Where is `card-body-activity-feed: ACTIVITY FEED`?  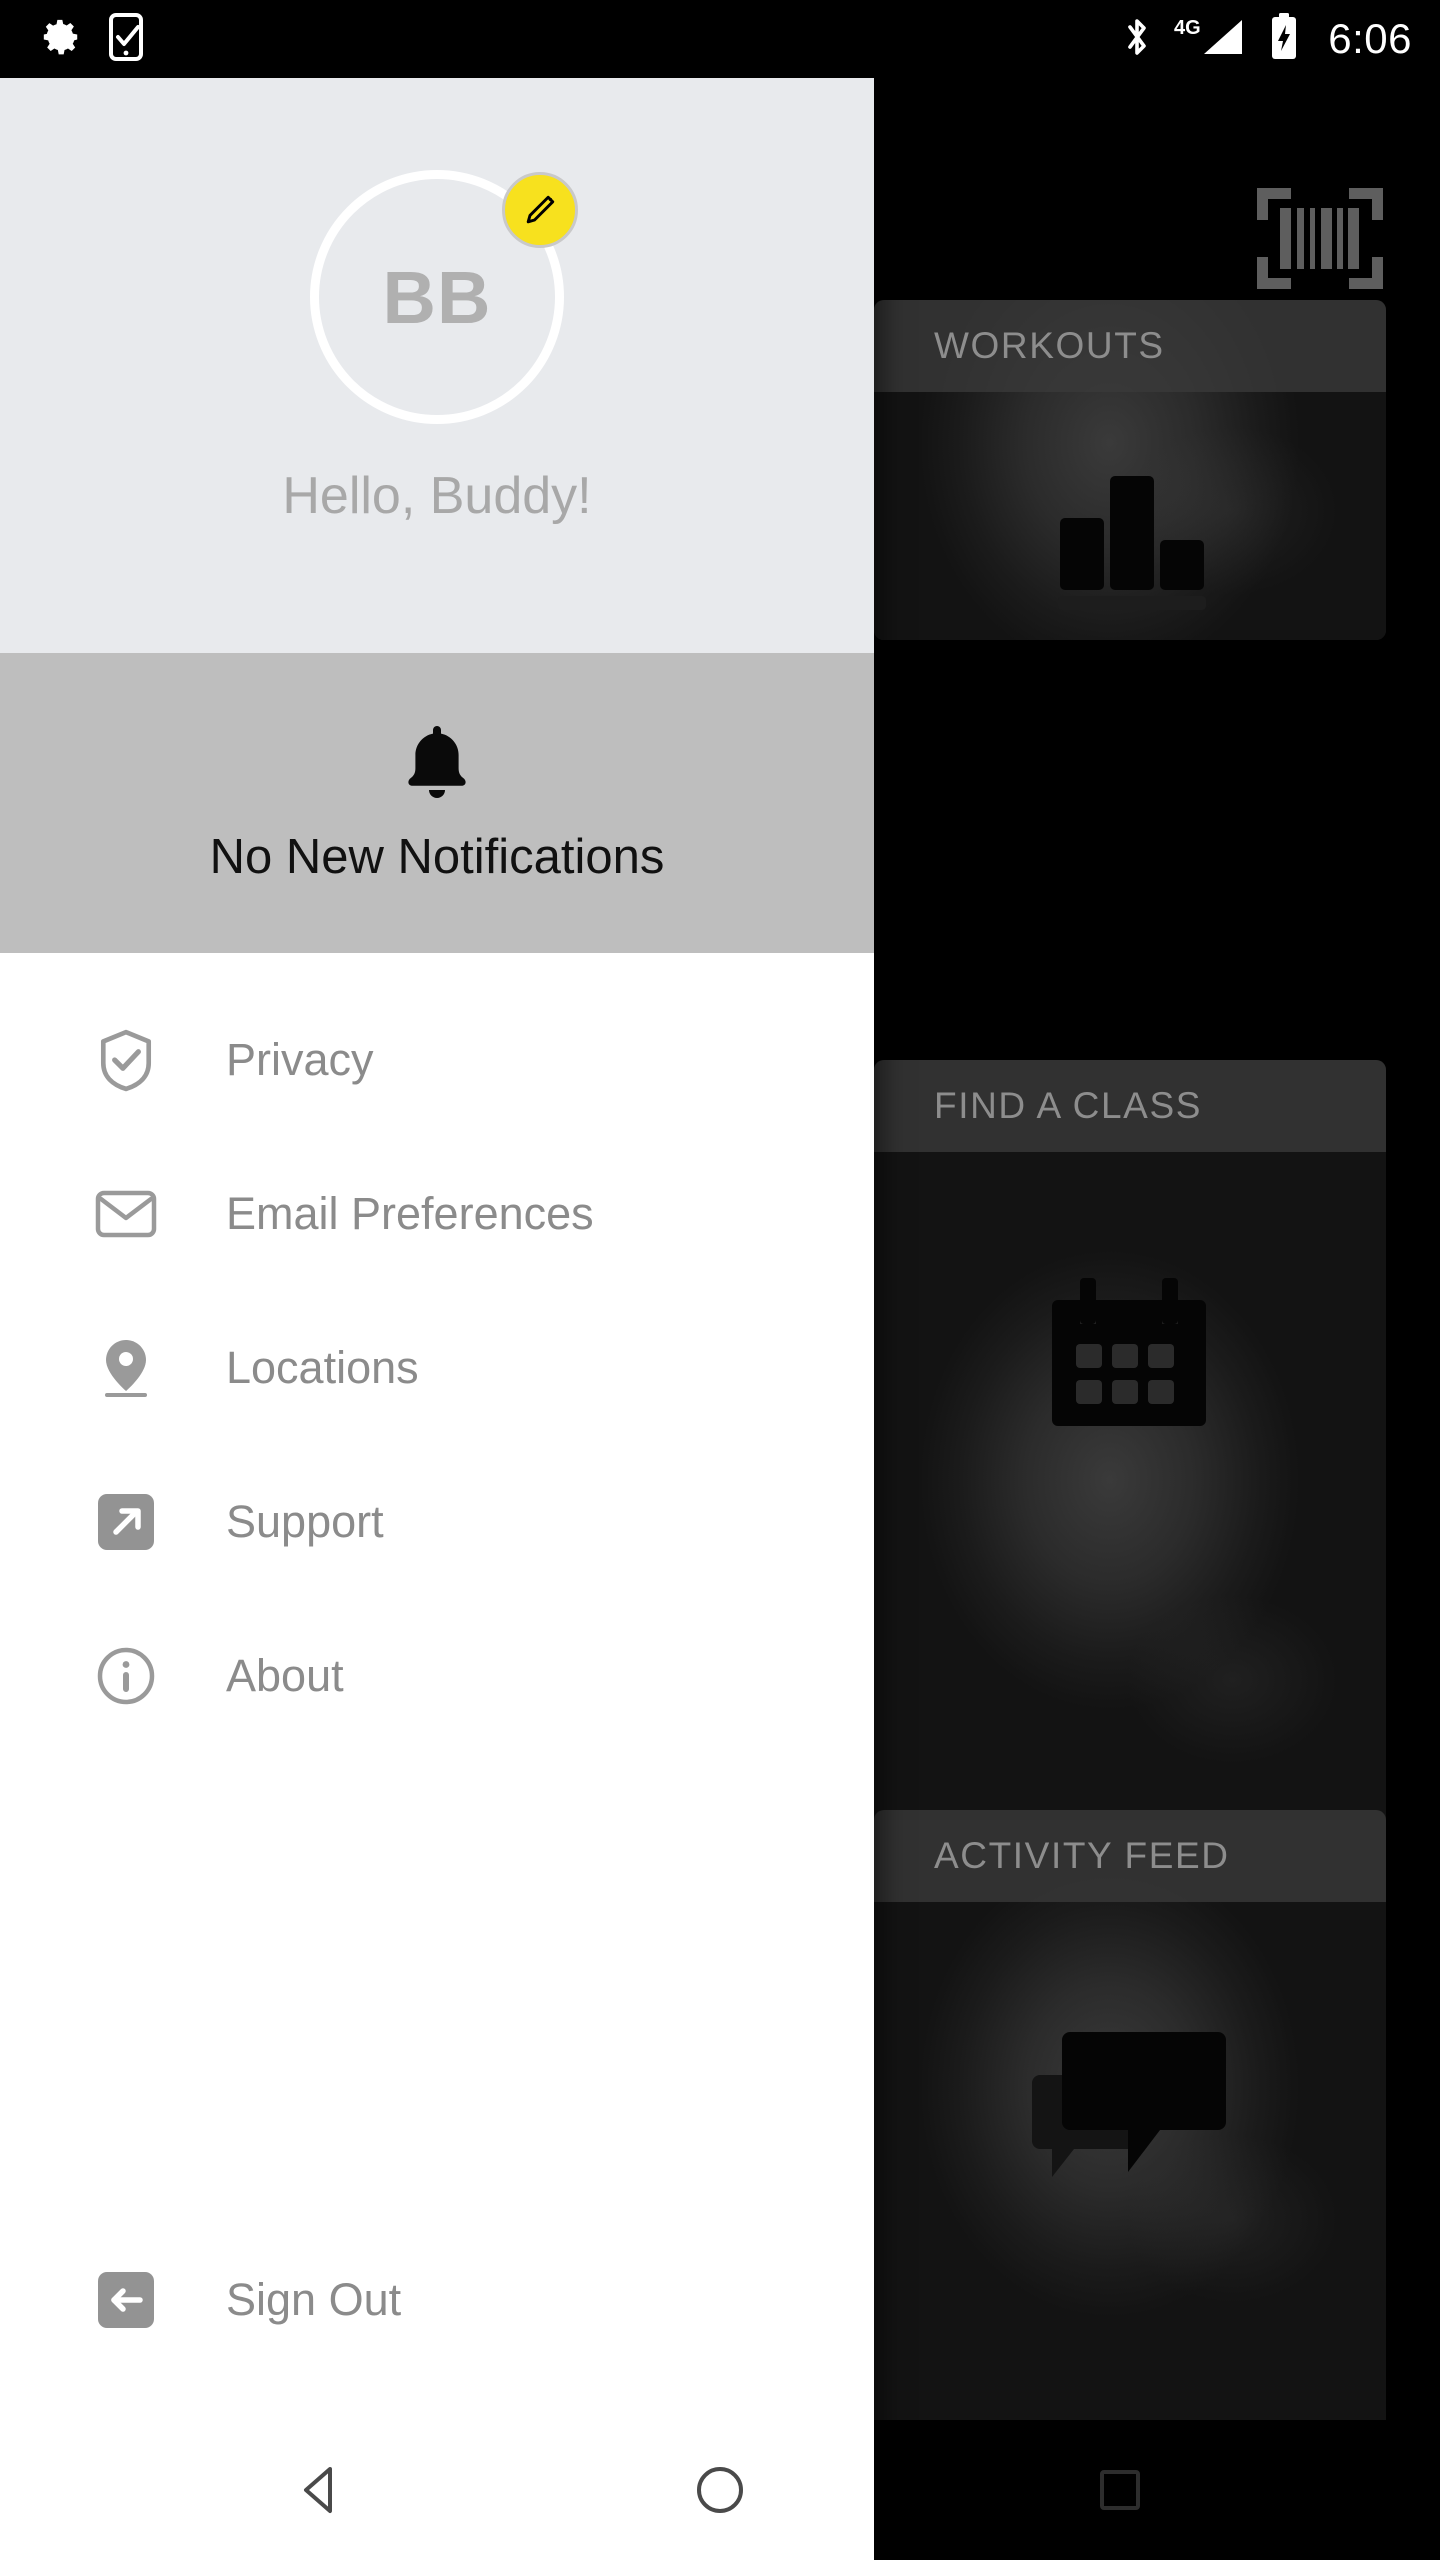 card-body-activity-feed: ACTIVITY FEED is located at coordinates (1130, 2140).